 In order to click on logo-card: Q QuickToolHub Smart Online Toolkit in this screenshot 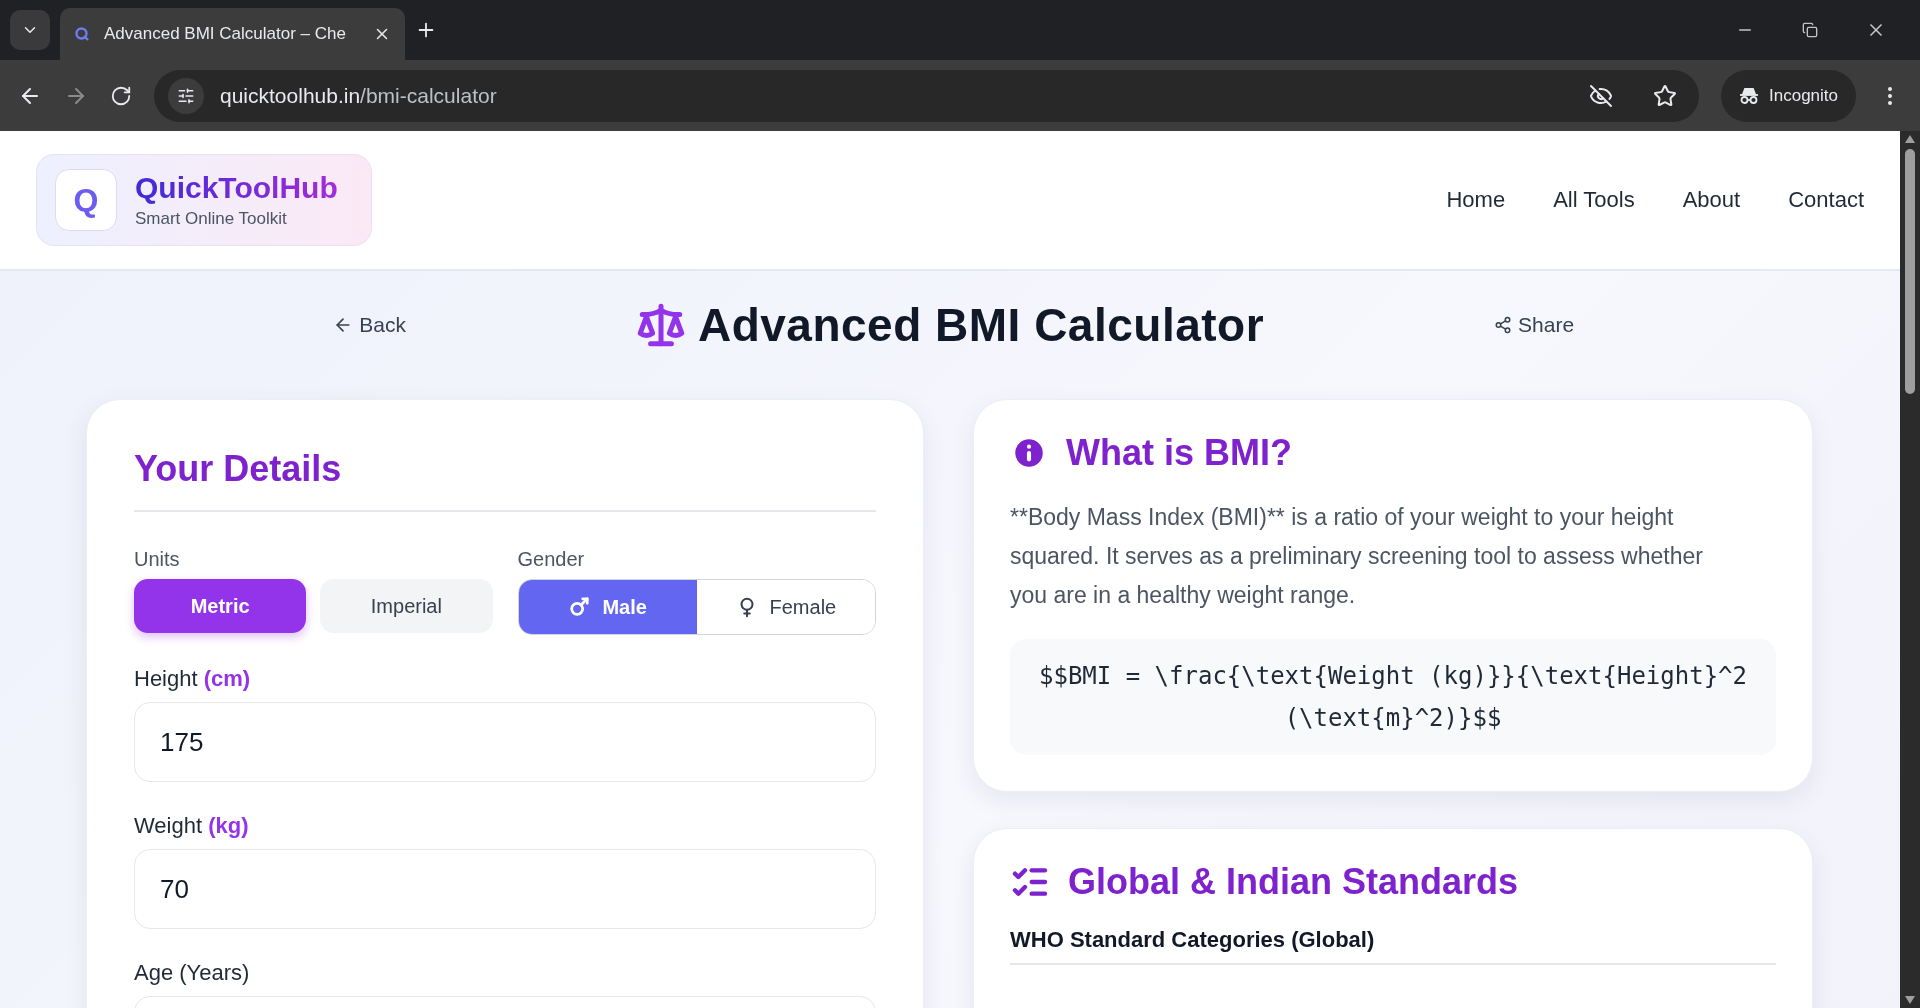, I will do `click(204, 200)`.